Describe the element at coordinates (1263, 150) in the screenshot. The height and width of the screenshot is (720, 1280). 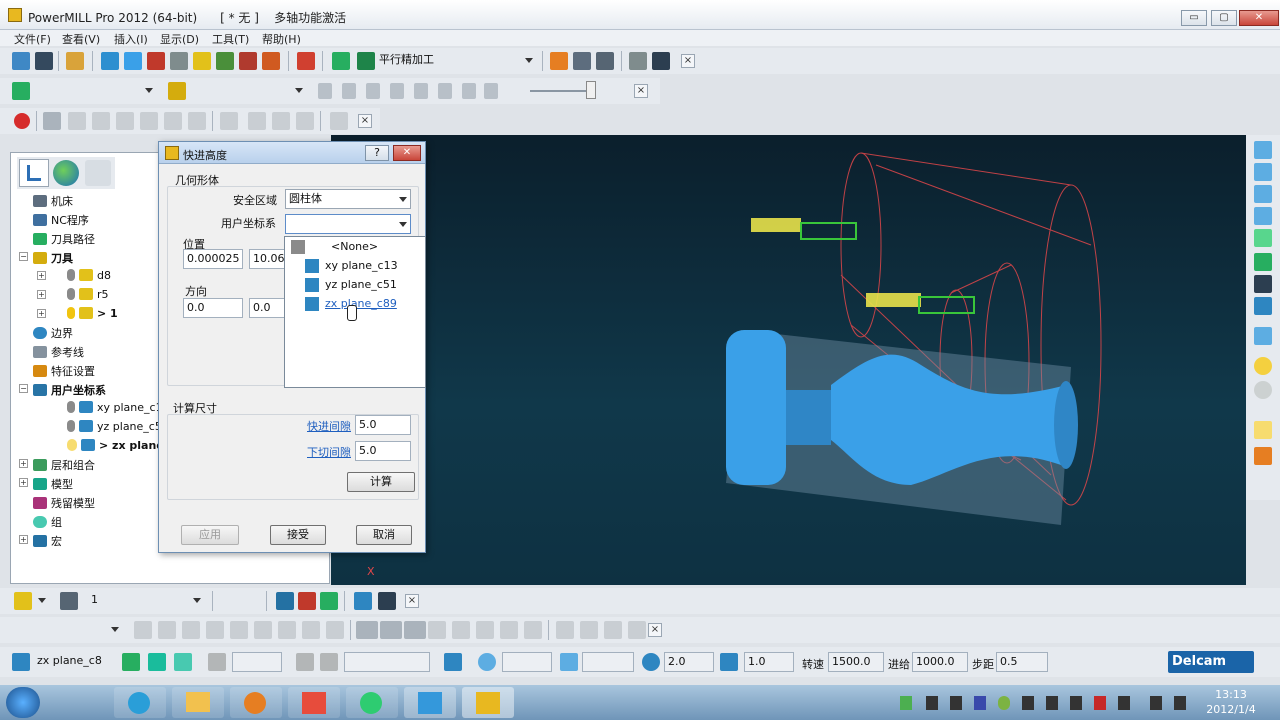
I see `view-iso-icon` at that location.